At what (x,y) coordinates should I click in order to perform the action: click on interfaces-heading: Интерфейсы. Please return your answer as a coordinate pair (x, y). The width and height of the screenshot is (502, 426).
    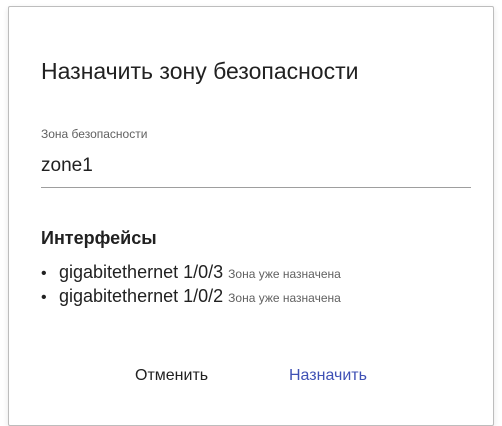
    Looking at the image, I should click on (99, 238).